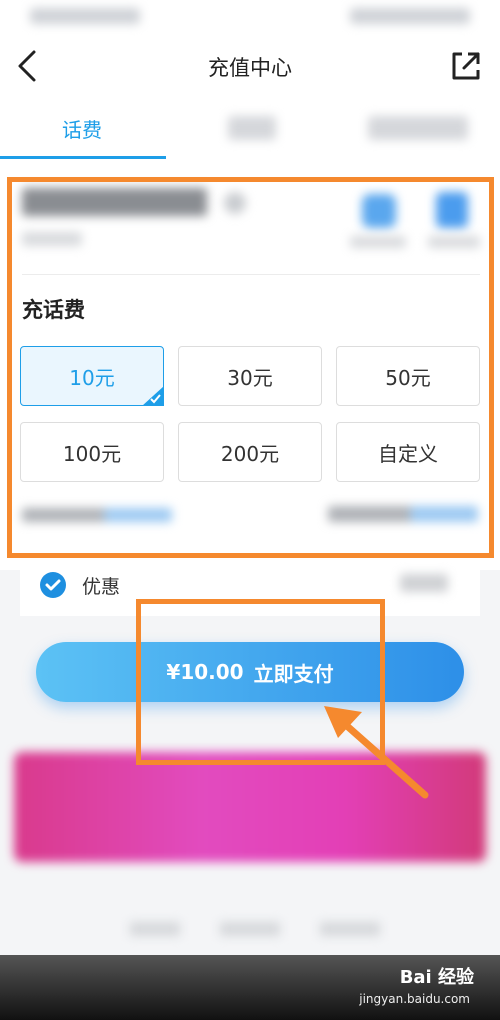 This screenshot has height=1020, width=500. I want to click on nav-bar: 充值中心, so click(250, 66).